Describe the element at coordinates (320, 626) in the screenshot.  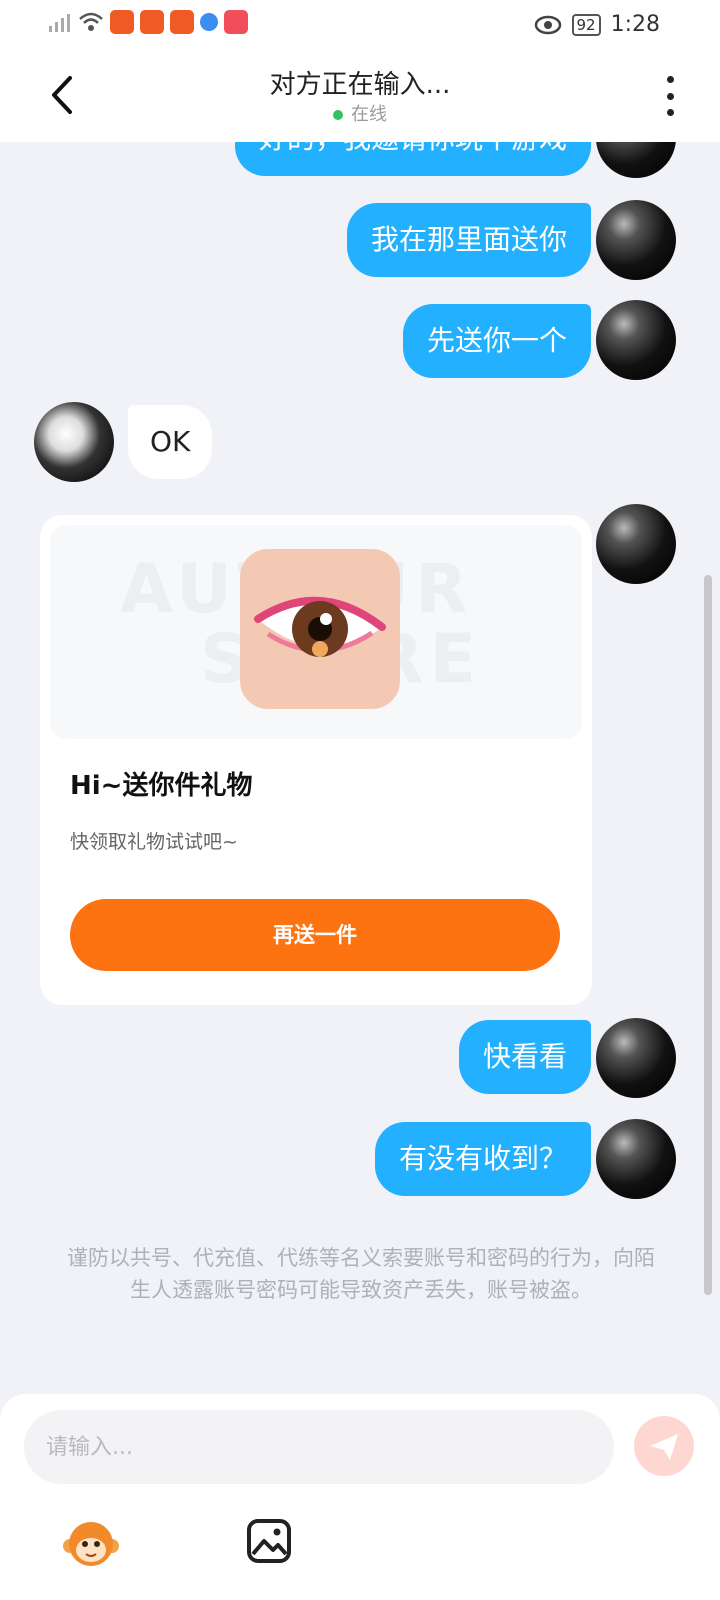
I see `eye-makeup-icon` at that location.